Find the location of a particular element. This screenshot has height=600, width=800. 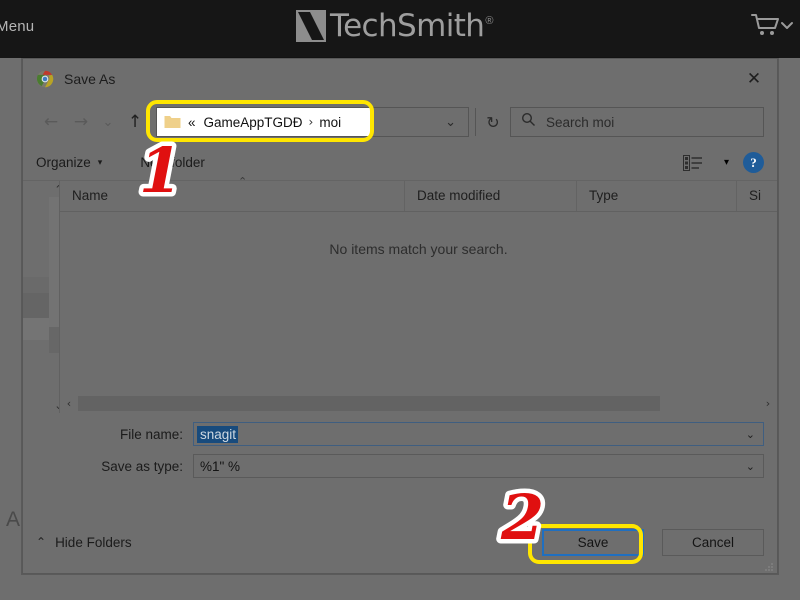

dialog-title: Save As is located at coordinates (90, 79).